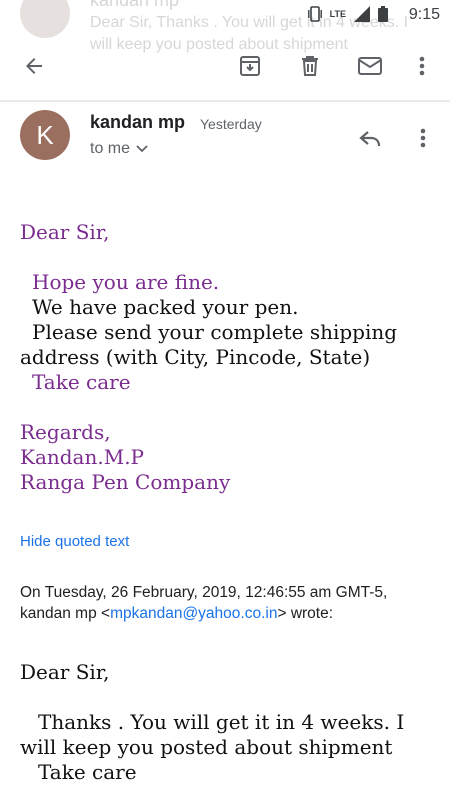 The image size is (450, 800). Describe the element at coordinates (65, 232) in the screenshot. I see `greeting: Dear Sir,` at that location.